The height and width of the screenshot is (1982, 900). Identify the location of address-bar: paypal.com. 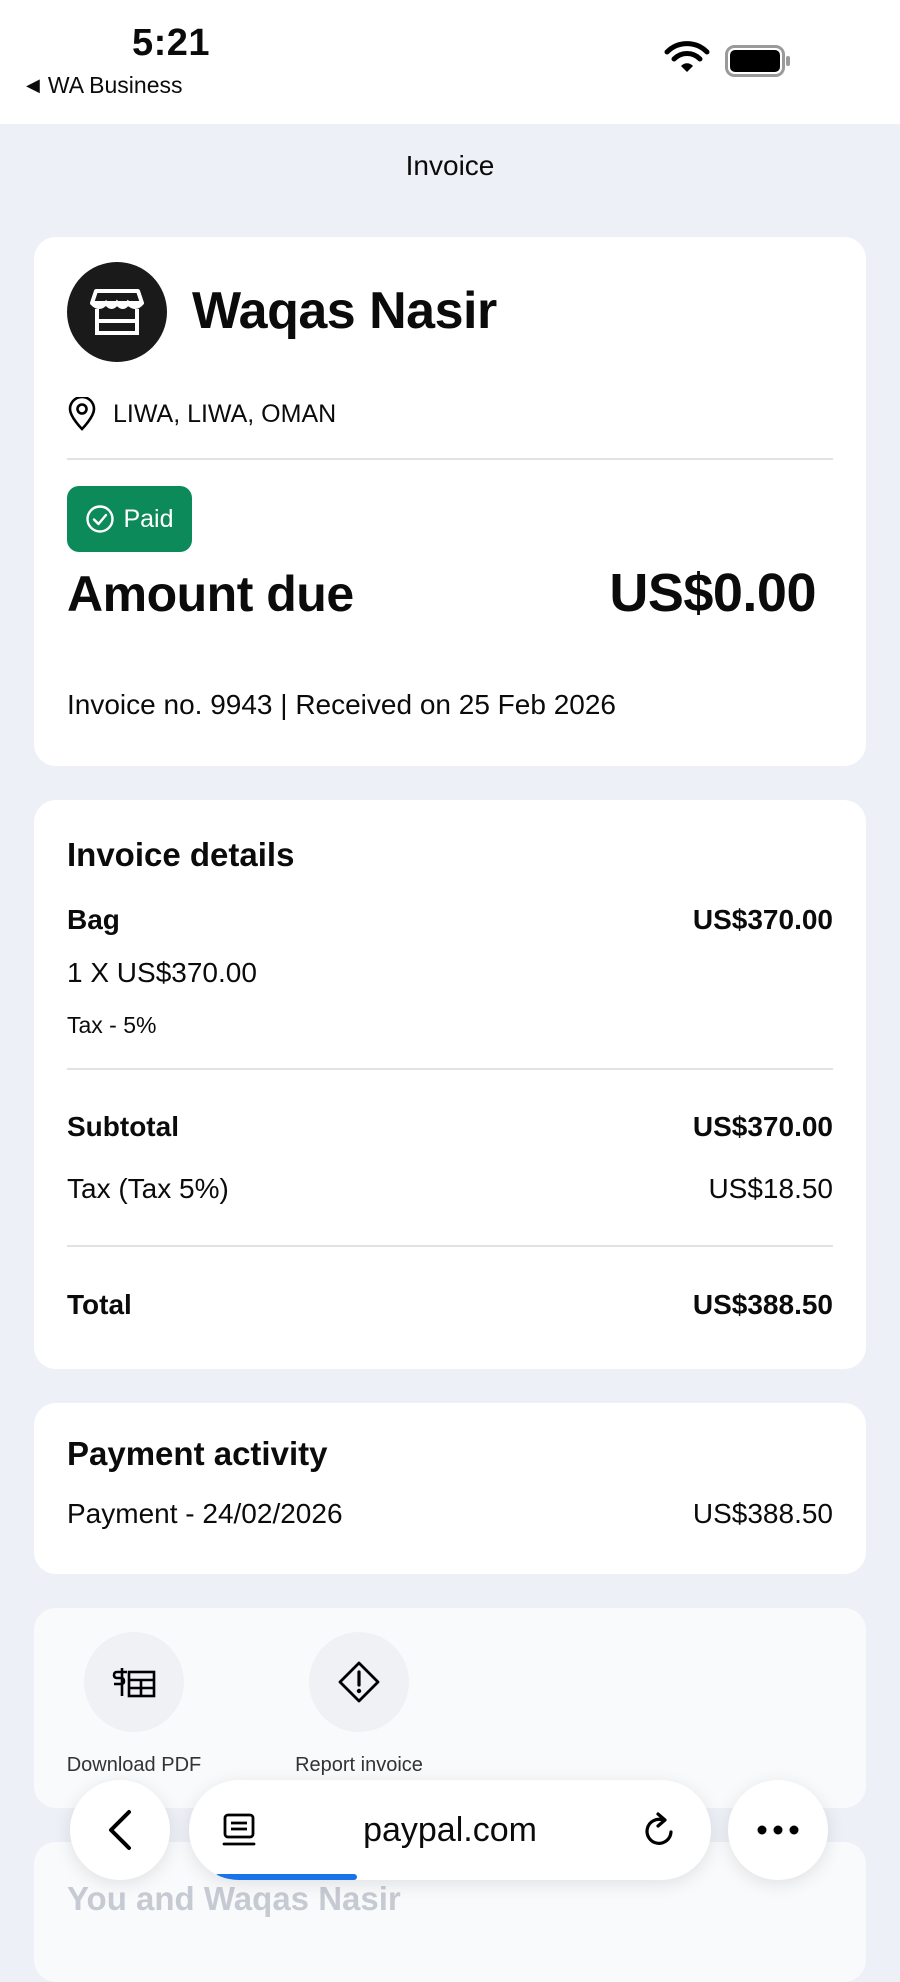
(450, 1830).